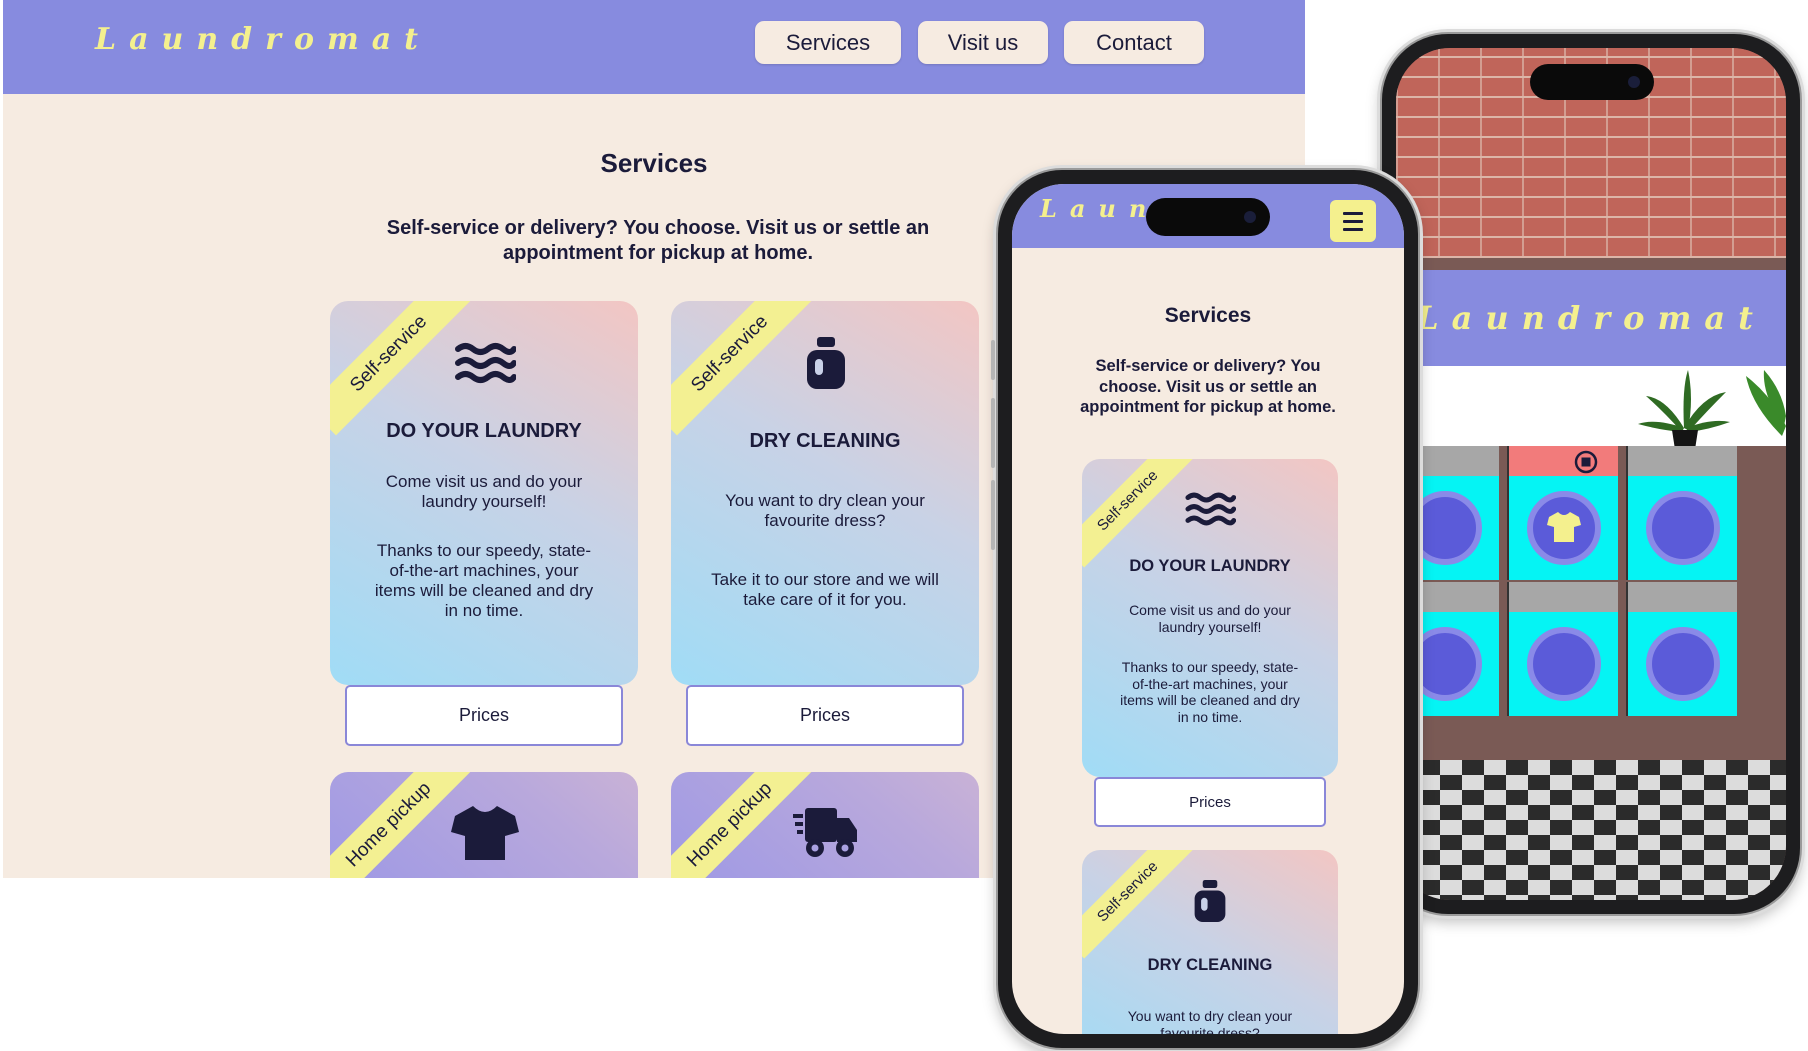 The height and width of the screenshot is (1051, 1808). I want to click on page-title: Services, so click(1208, 315).